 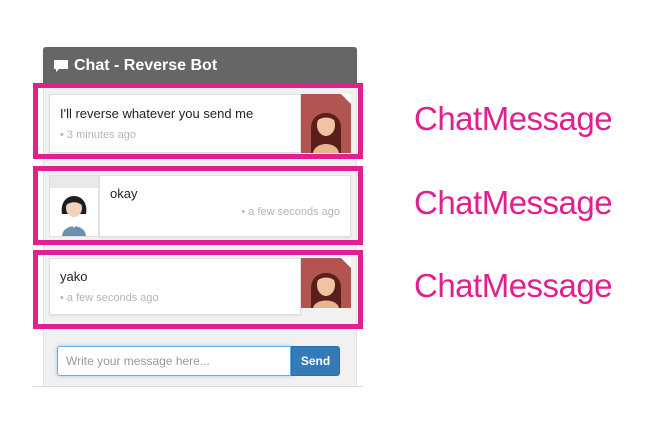 I want to click on message-input, so click(x=174, y=361).